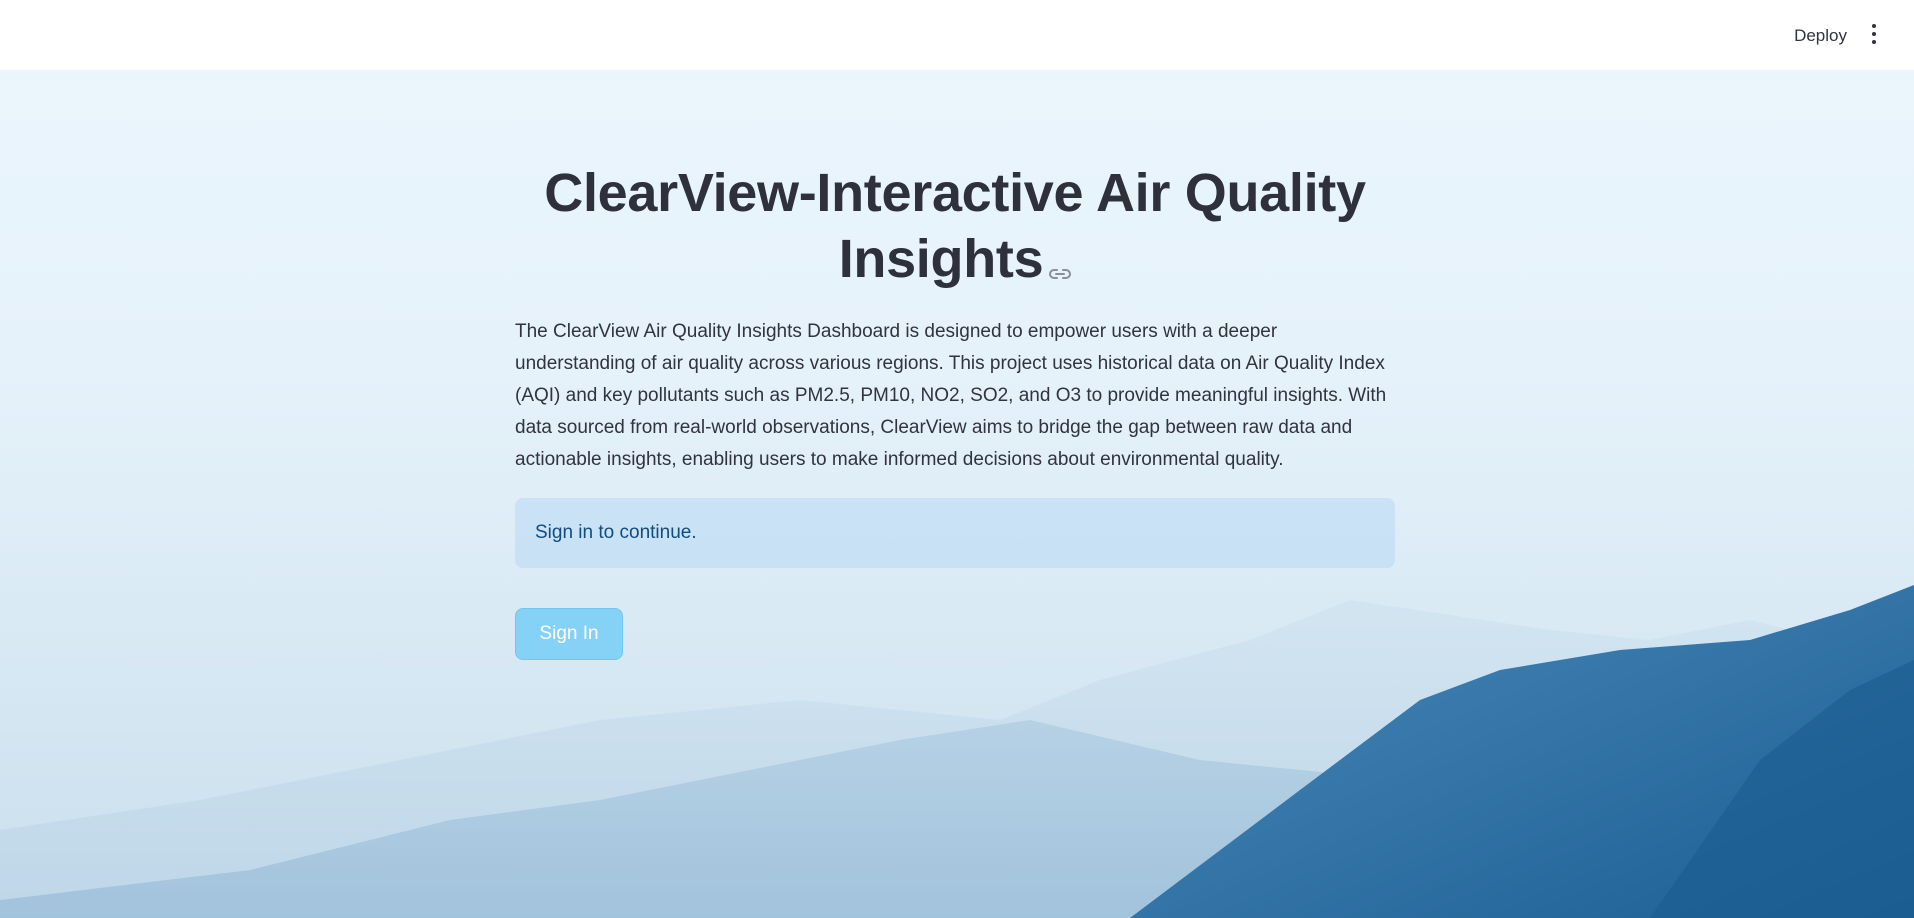 The image size is (1914, 918). Describe the element at coordinates (616, 532) in the screenshot. I see `info-alert-text: Sign in to continue.` at that location.